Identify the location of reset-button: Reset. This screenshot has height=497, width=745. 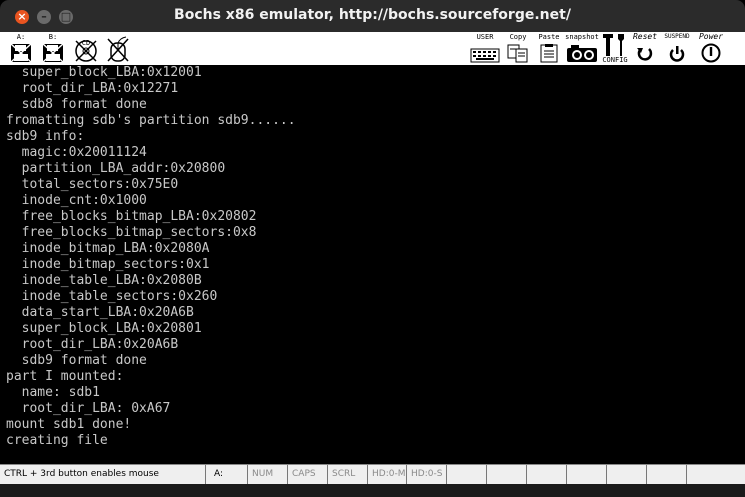
(645, 48).